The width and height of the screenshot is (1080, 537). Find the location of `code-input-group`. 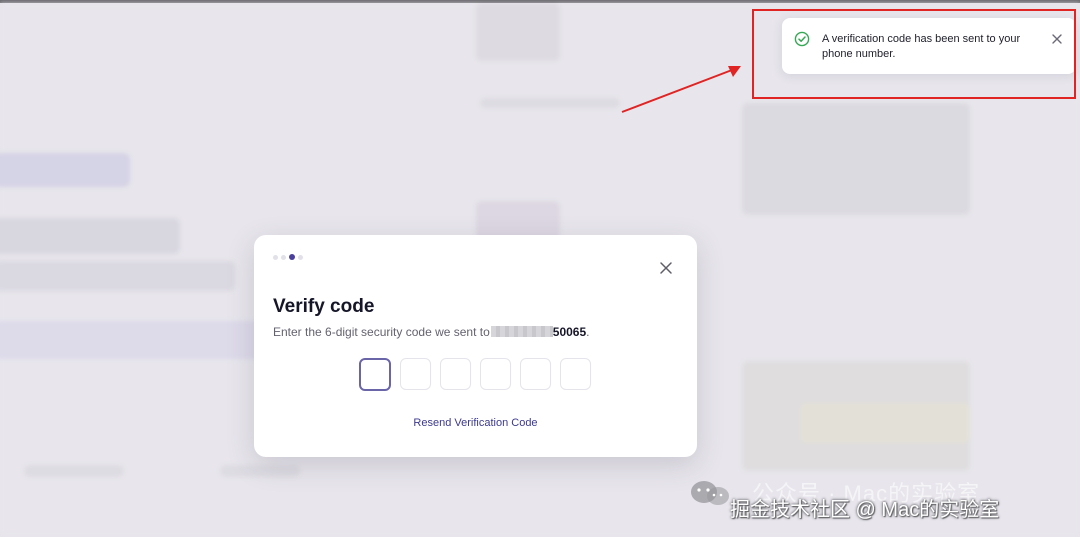

code-input-group is located at coordinates (475, 374).